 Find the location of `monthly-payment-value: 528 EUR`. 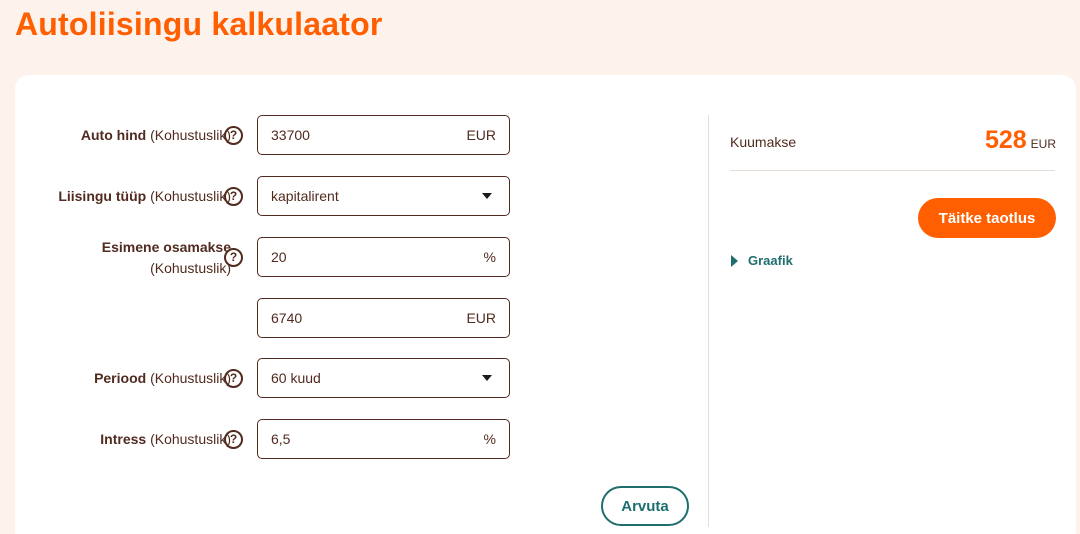

monthly-payment-value: 528 EUR is located at coordinates (1020, 140).